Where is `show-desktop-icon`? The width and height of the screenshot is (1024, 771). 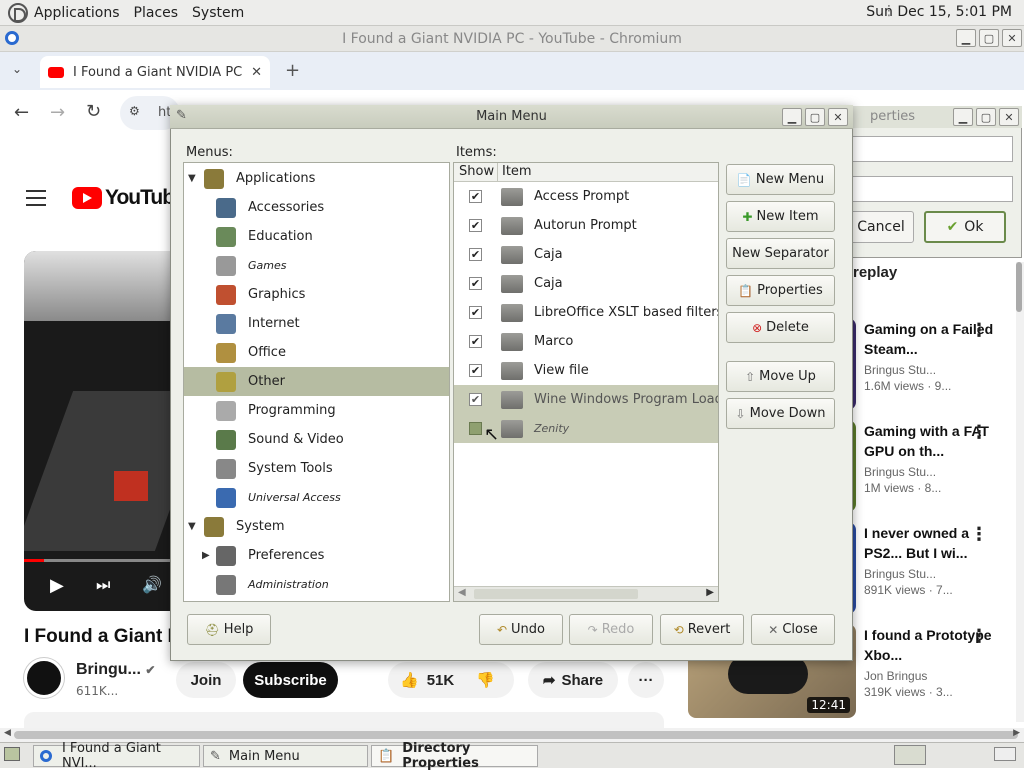 show-desktop-icon is located at coordinates (12, 754).